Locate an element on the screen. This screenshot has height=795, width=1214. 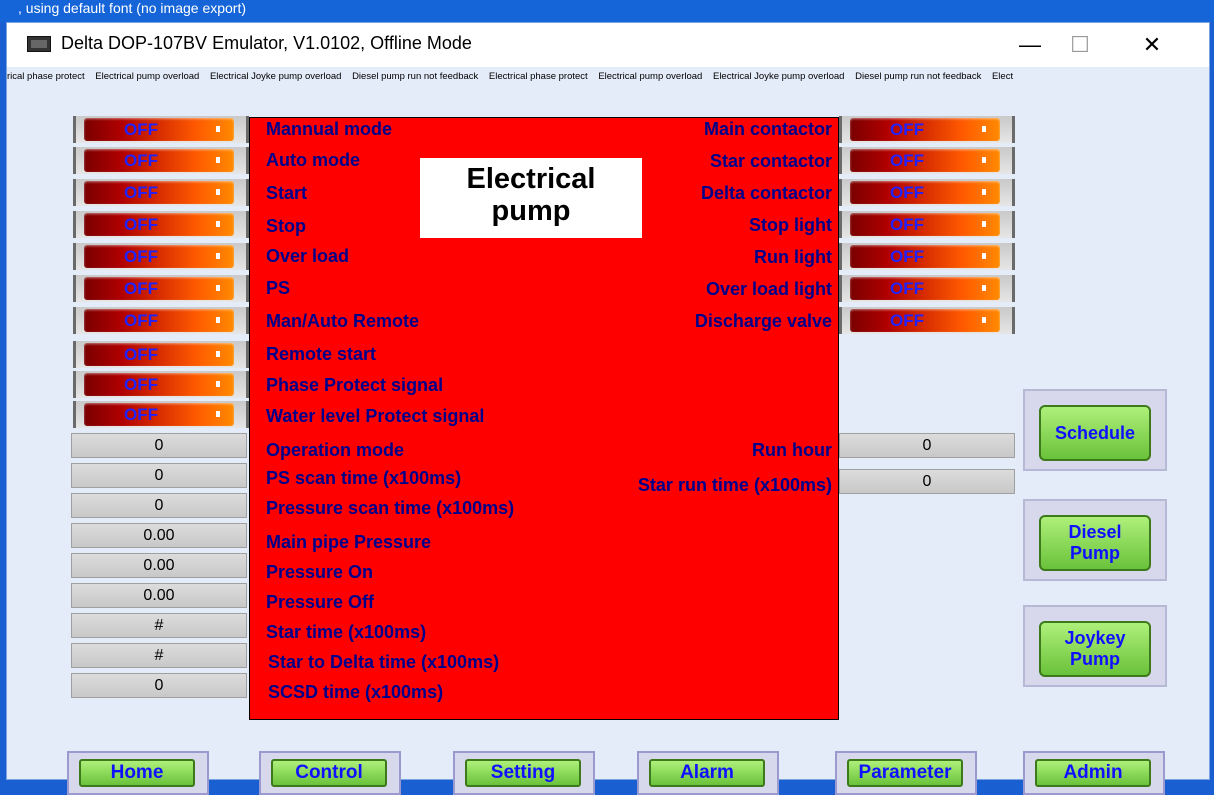
nav-control-label: Control is located at coordinates (329, 773).